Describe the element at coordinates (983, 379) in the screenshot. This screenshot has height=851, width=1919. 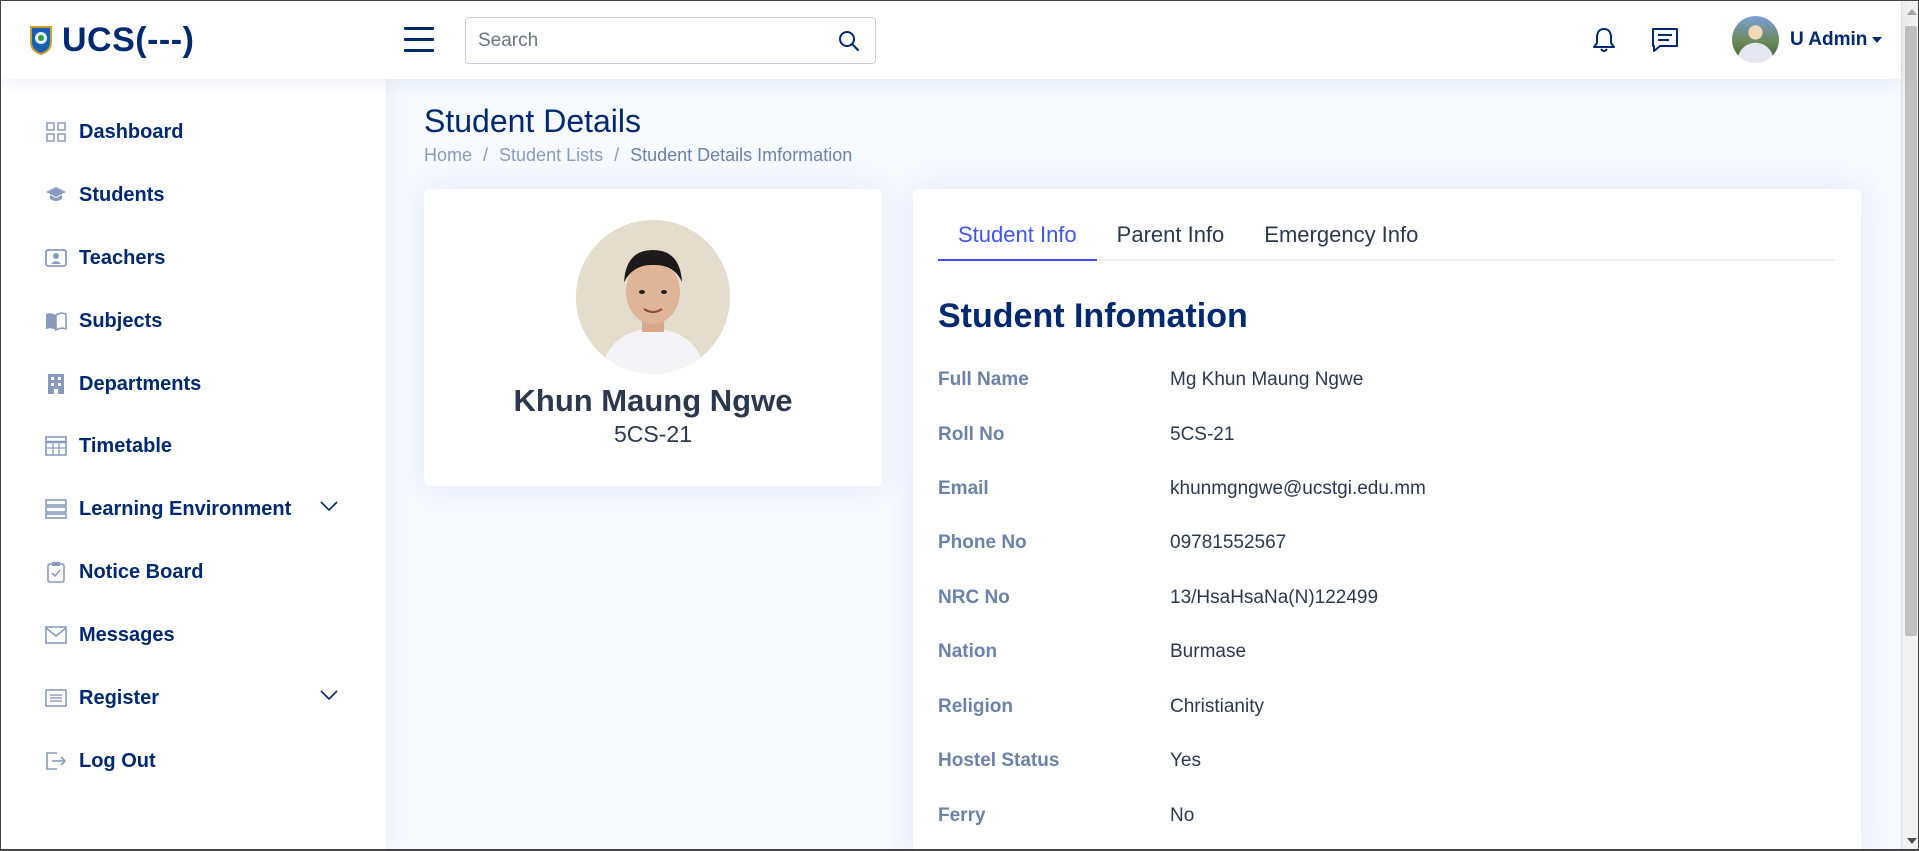
I see `info-label: Full Name` at that location.